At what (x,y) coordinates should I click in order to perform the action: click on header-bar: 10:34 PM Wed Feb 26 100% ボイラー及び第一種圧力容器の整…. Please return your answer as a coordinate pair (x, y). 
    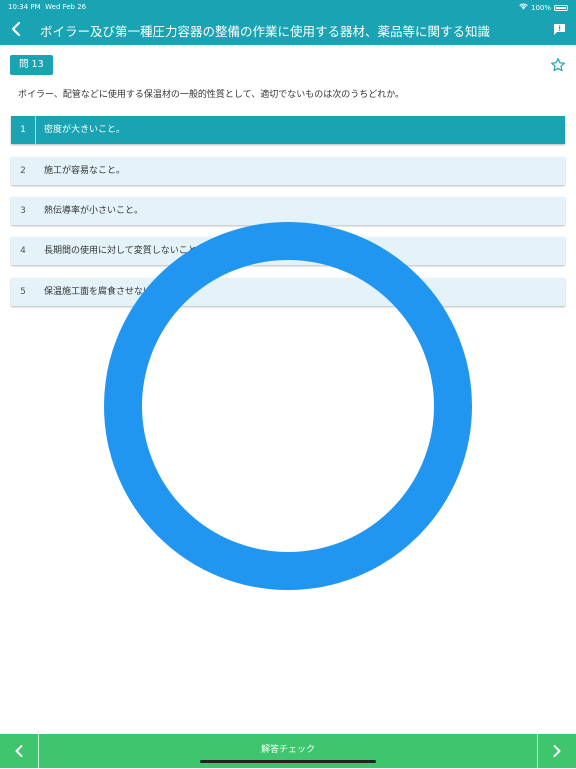
    Looking at the image, I should click on (288, 22).